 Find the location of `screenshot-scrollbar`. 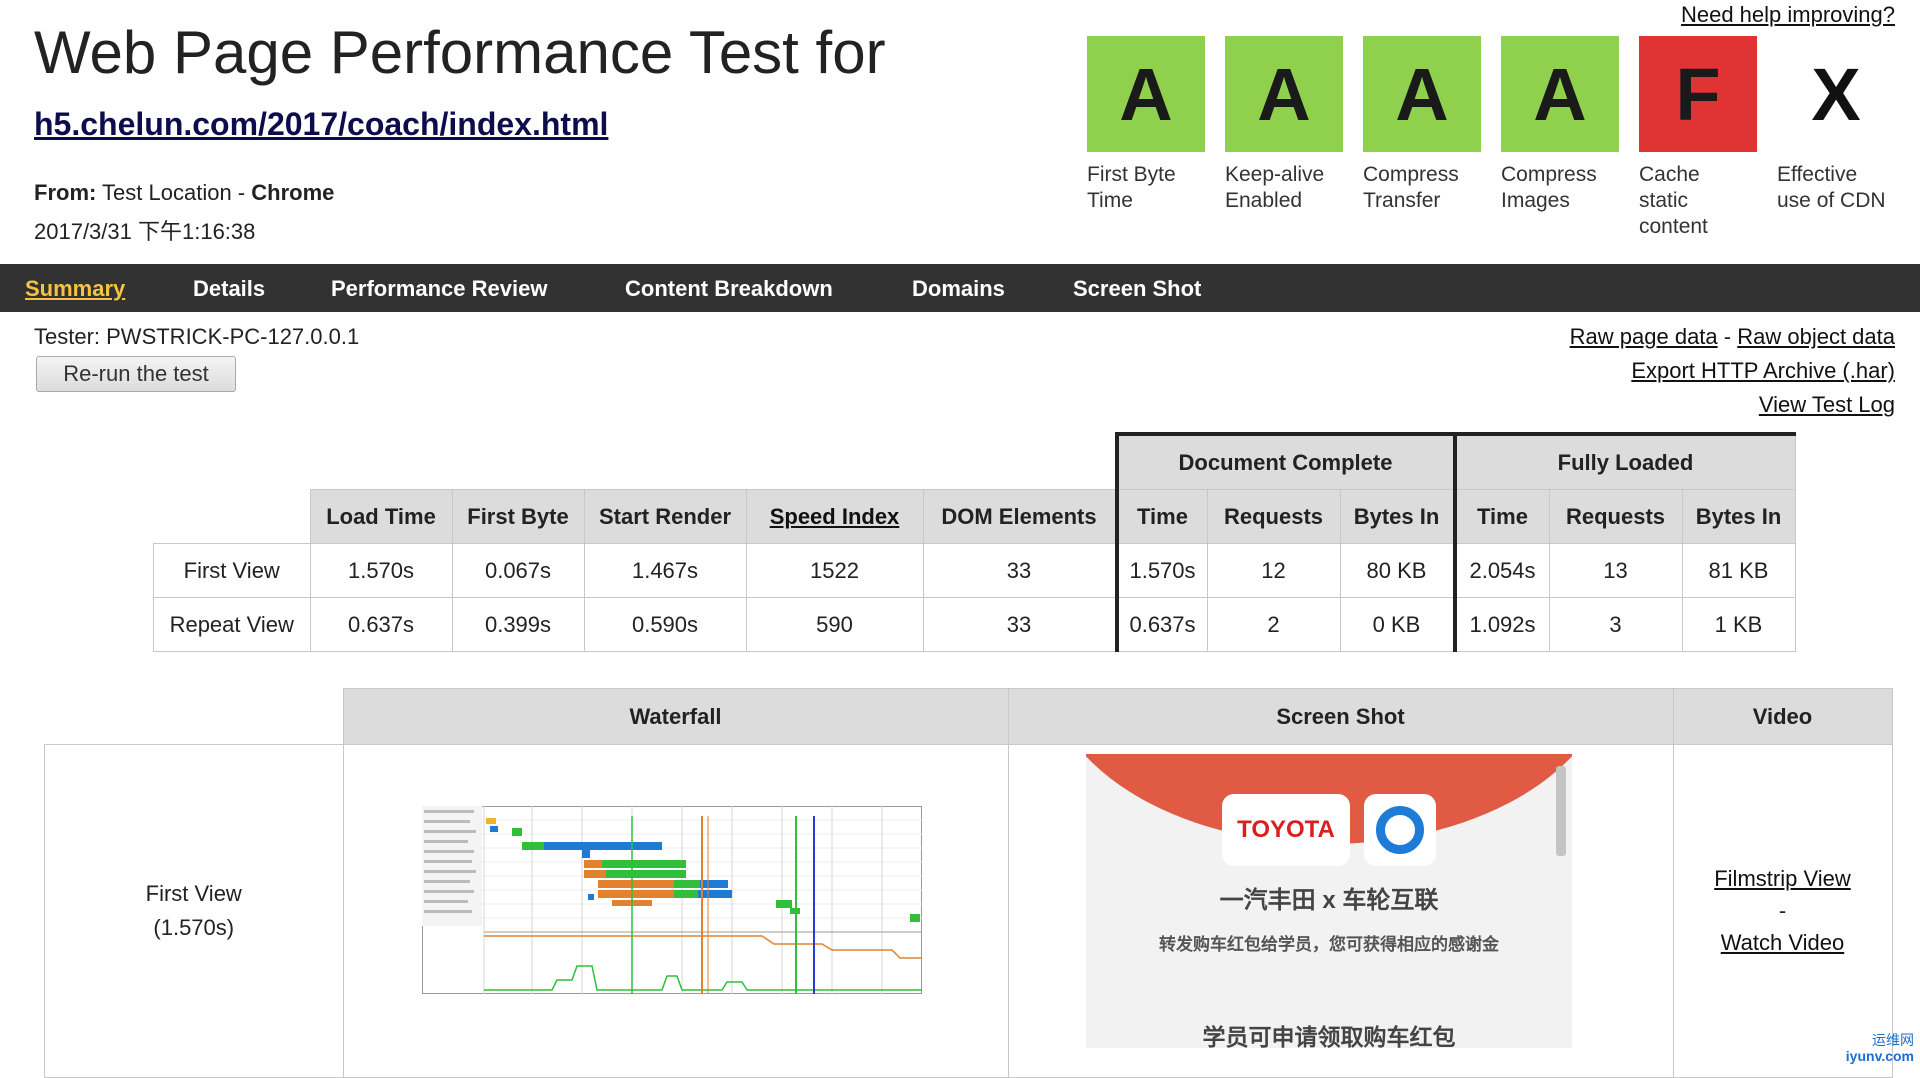

screenshot-scrollbar is located at coordinates (1561, 811).